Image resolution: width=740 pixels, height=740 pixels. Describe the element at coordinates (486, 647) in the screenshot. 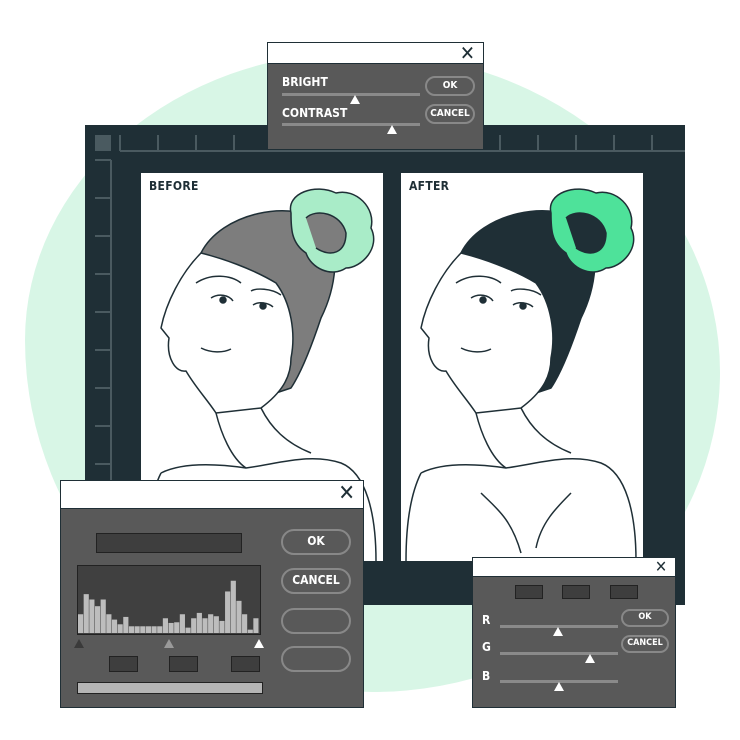

I see `g-label: G` at that location.